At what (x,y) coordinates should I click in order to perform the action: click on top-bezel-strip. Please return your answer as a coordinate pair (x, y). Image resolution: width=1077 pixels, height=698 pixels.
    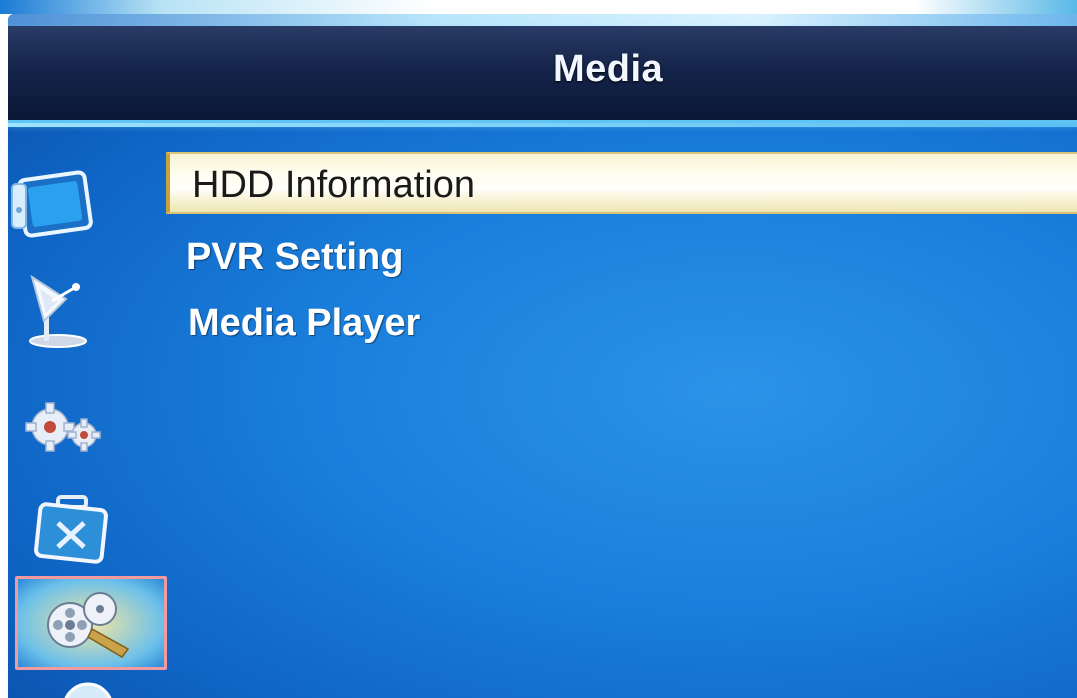
    Looking at the image, I should click on (538, 7).